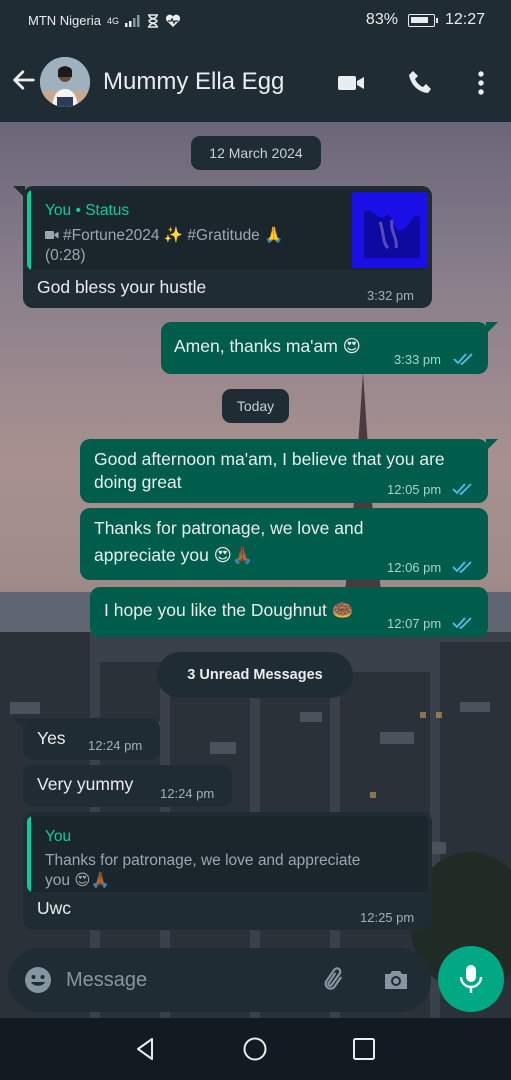 Image resolution: width=511 pixels, height=1080 pixels. I want to click on message-time: 3:32 pm, so click(390, 295).